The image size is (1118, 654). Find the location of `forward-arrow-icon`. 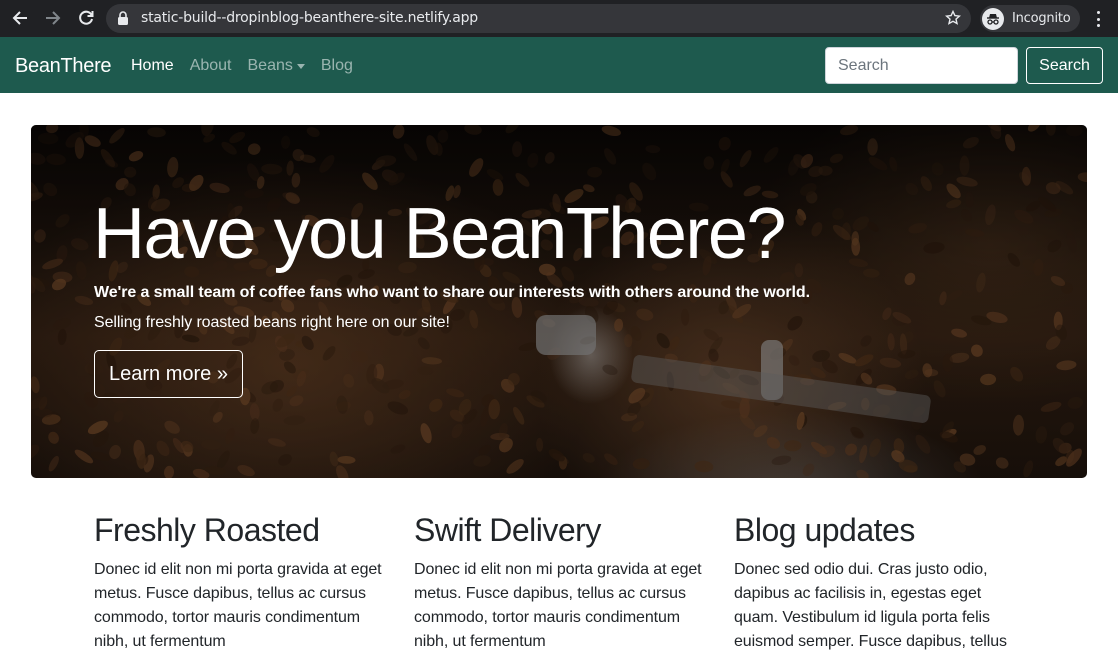

forward-arrow-icon is located at coordinates (53, 18).